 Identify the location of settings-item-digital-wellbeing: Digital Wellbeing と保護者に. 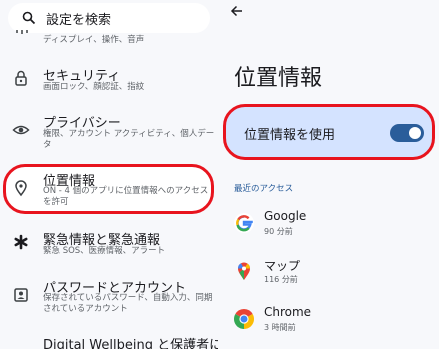
(109, 339).